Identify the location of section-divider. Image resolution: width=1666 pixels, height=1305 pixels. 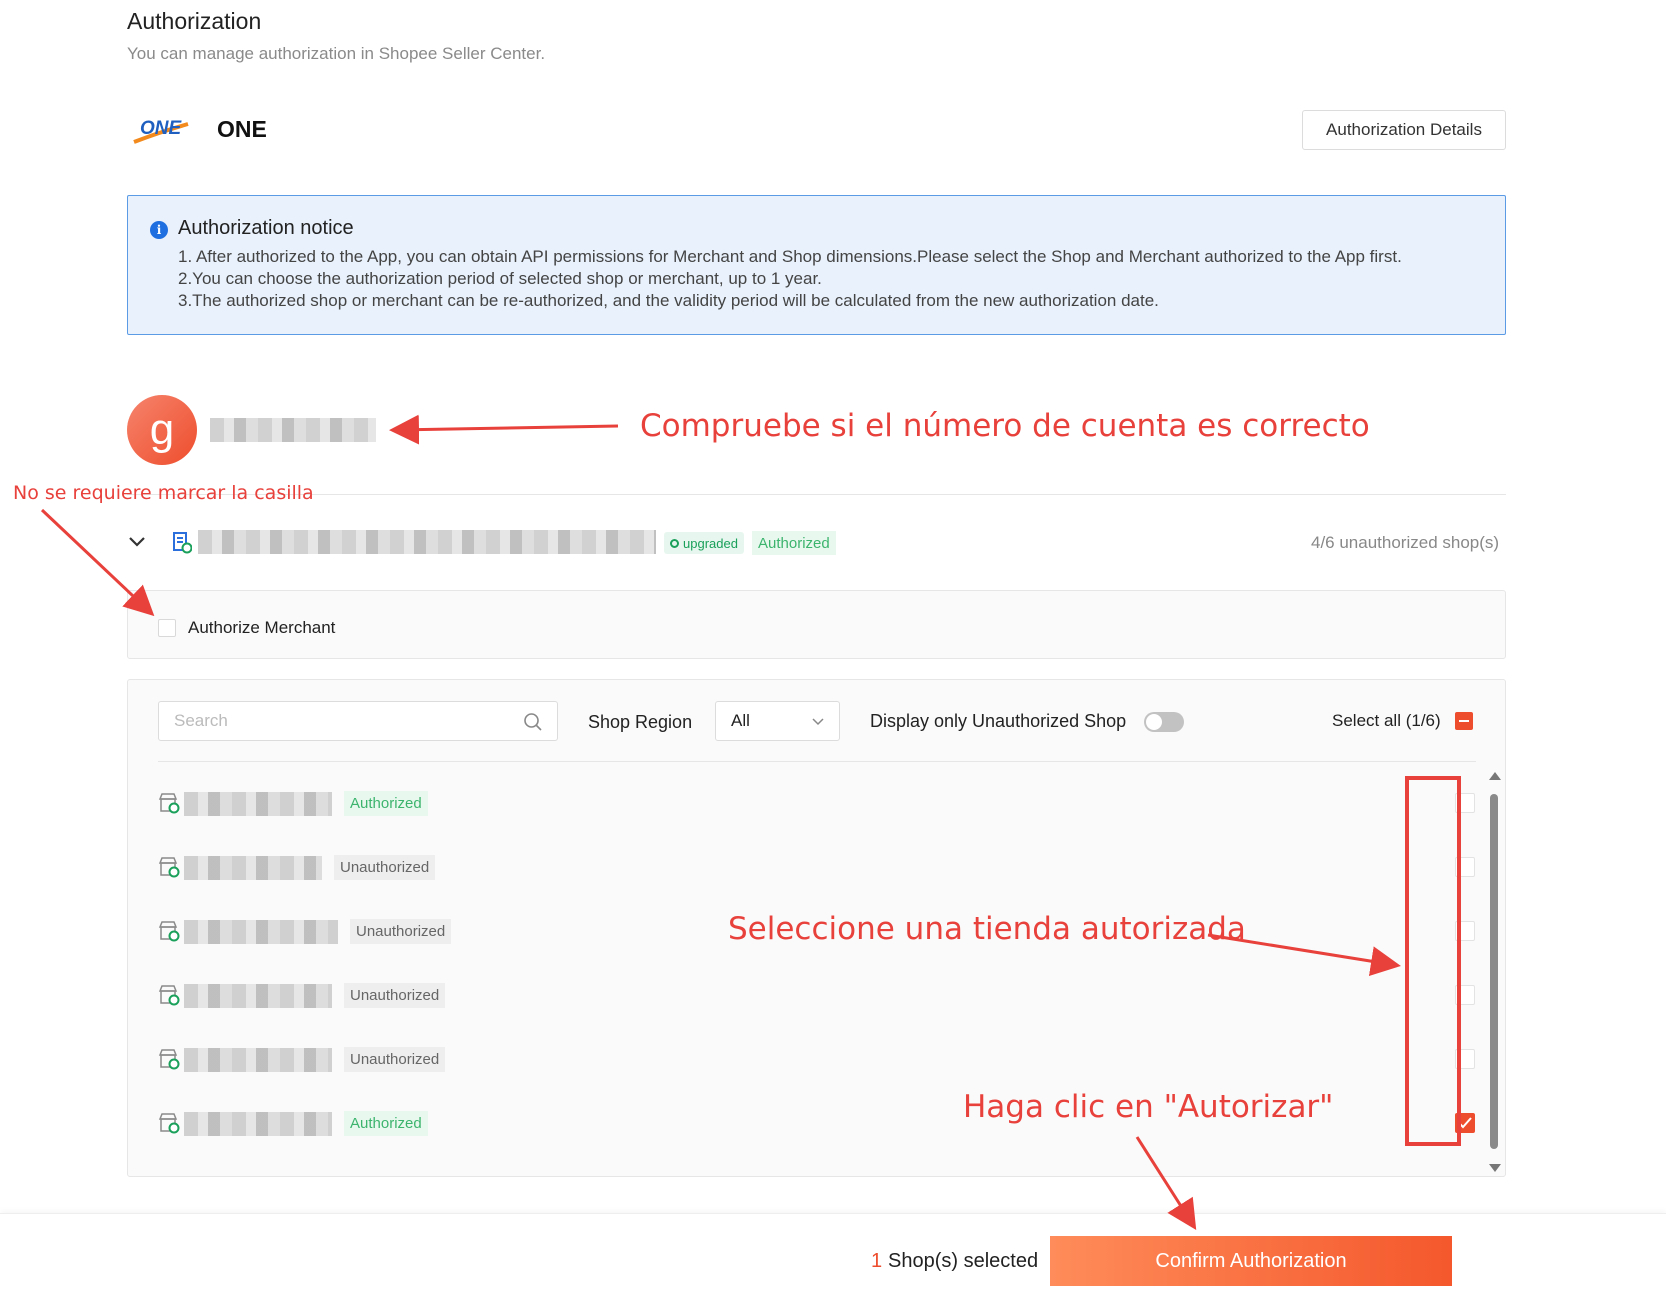
(816, 494).